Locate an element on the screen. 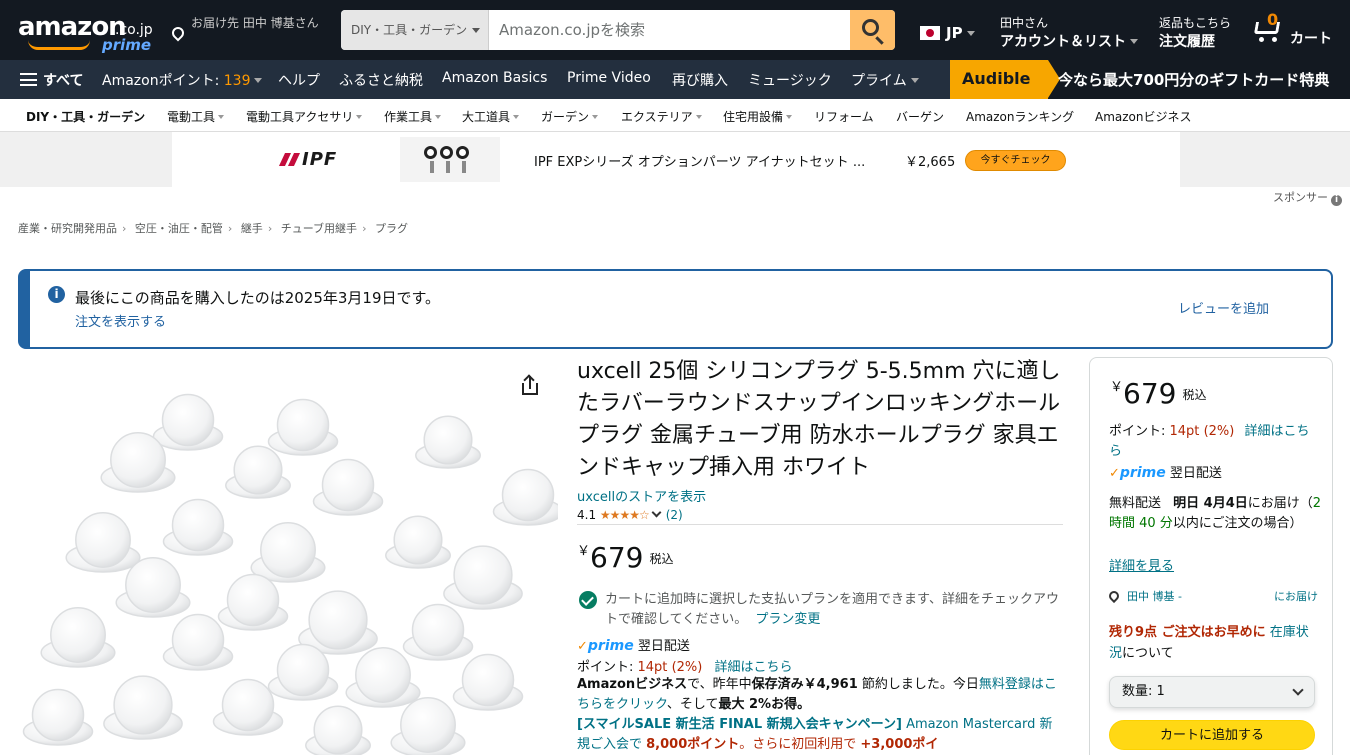 Image resolution: width=1350 pixels, height=755 pixels. subnav-power-tool-accessories: 電動工具アクセサリ is located at coordinates (304, 116).